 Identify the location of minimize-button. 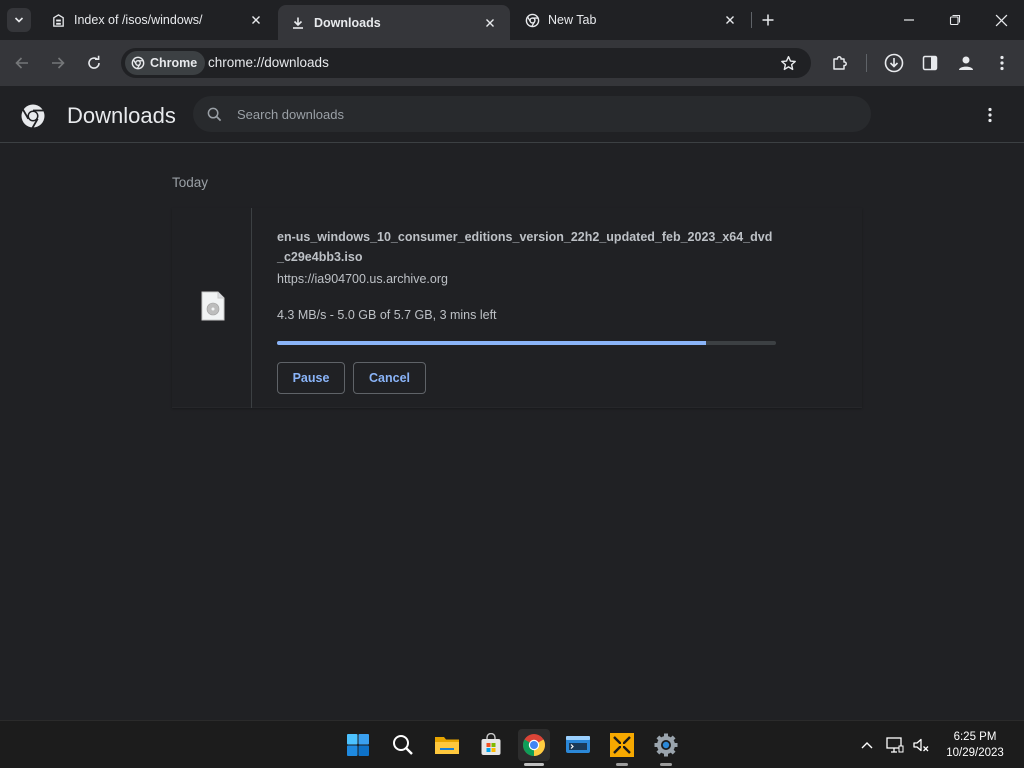
(909, 20).